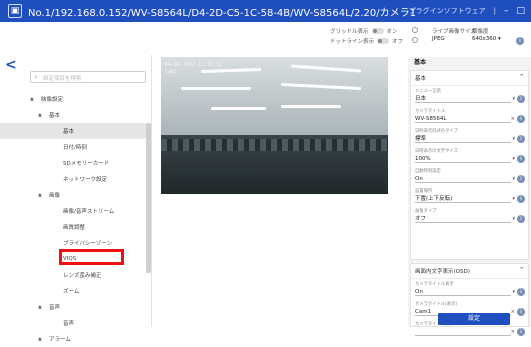 Image resolution: width=531 pixels, height=347 pixels. Describe the element at coordinates (73, 99) in the screenshot. I see `tree-item: ▲ 映像設定` at that location.